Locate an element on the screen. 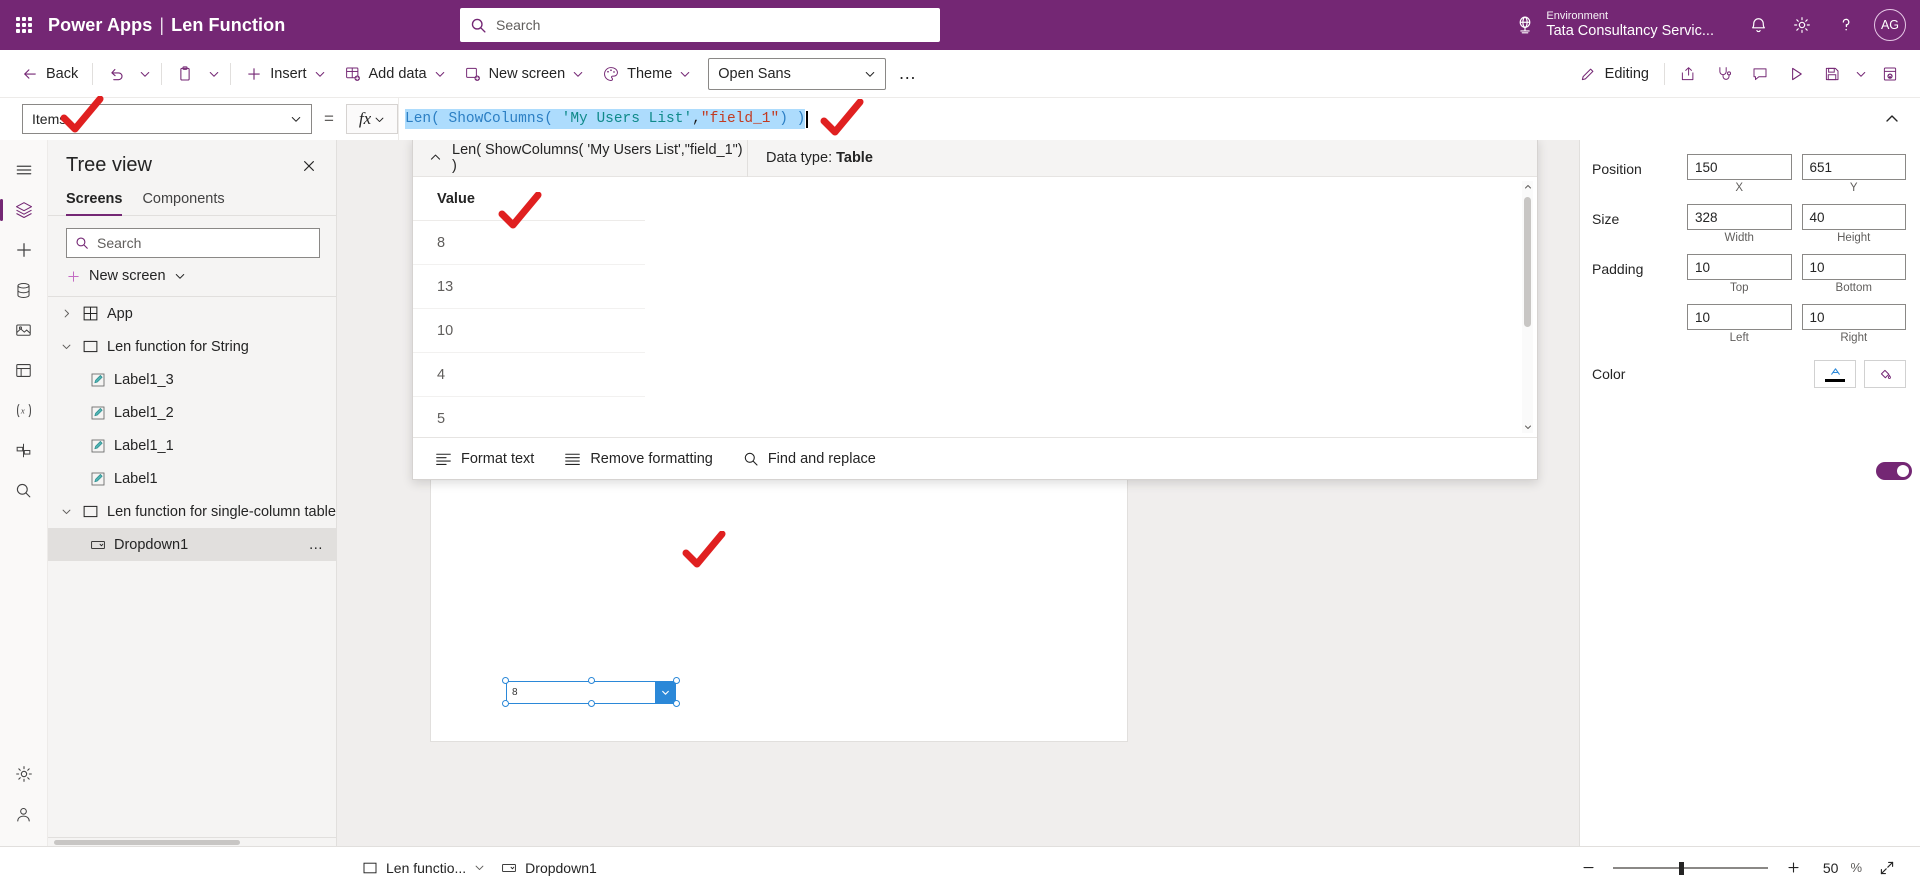 The height and width of the screenshot is (888, 1920). app-launcher-waffle-icon is located at coordinates (24, 25).